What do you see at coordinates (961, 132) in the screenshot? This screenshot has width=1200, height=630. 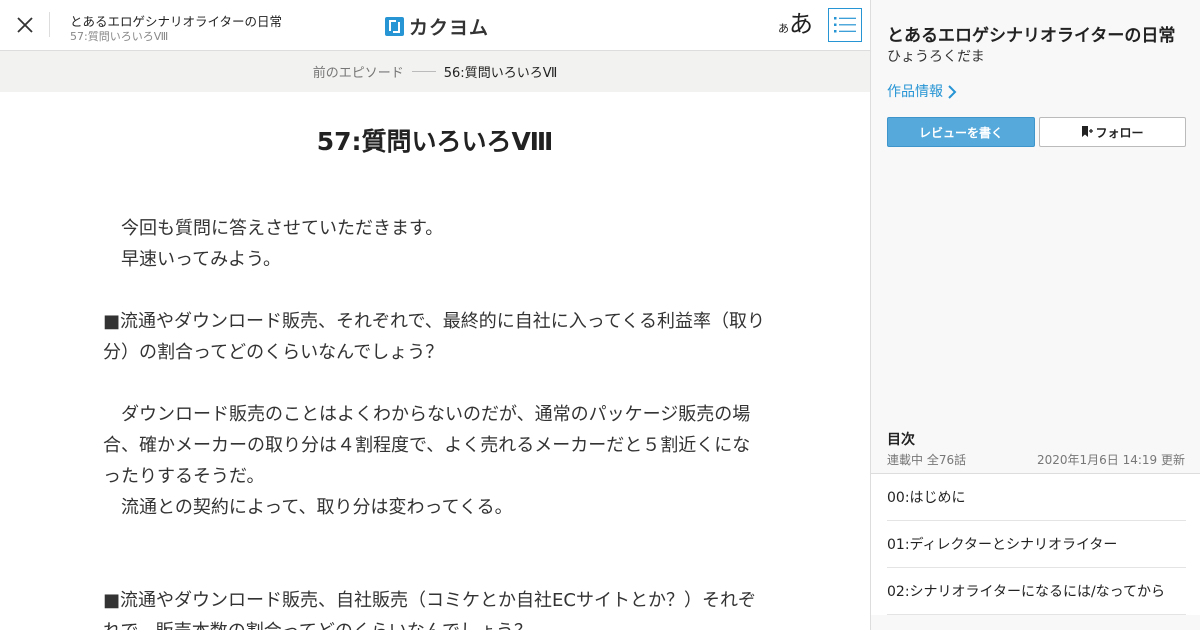 I see `write-review-button: レビューを書く` at bounding box center [961, 132].